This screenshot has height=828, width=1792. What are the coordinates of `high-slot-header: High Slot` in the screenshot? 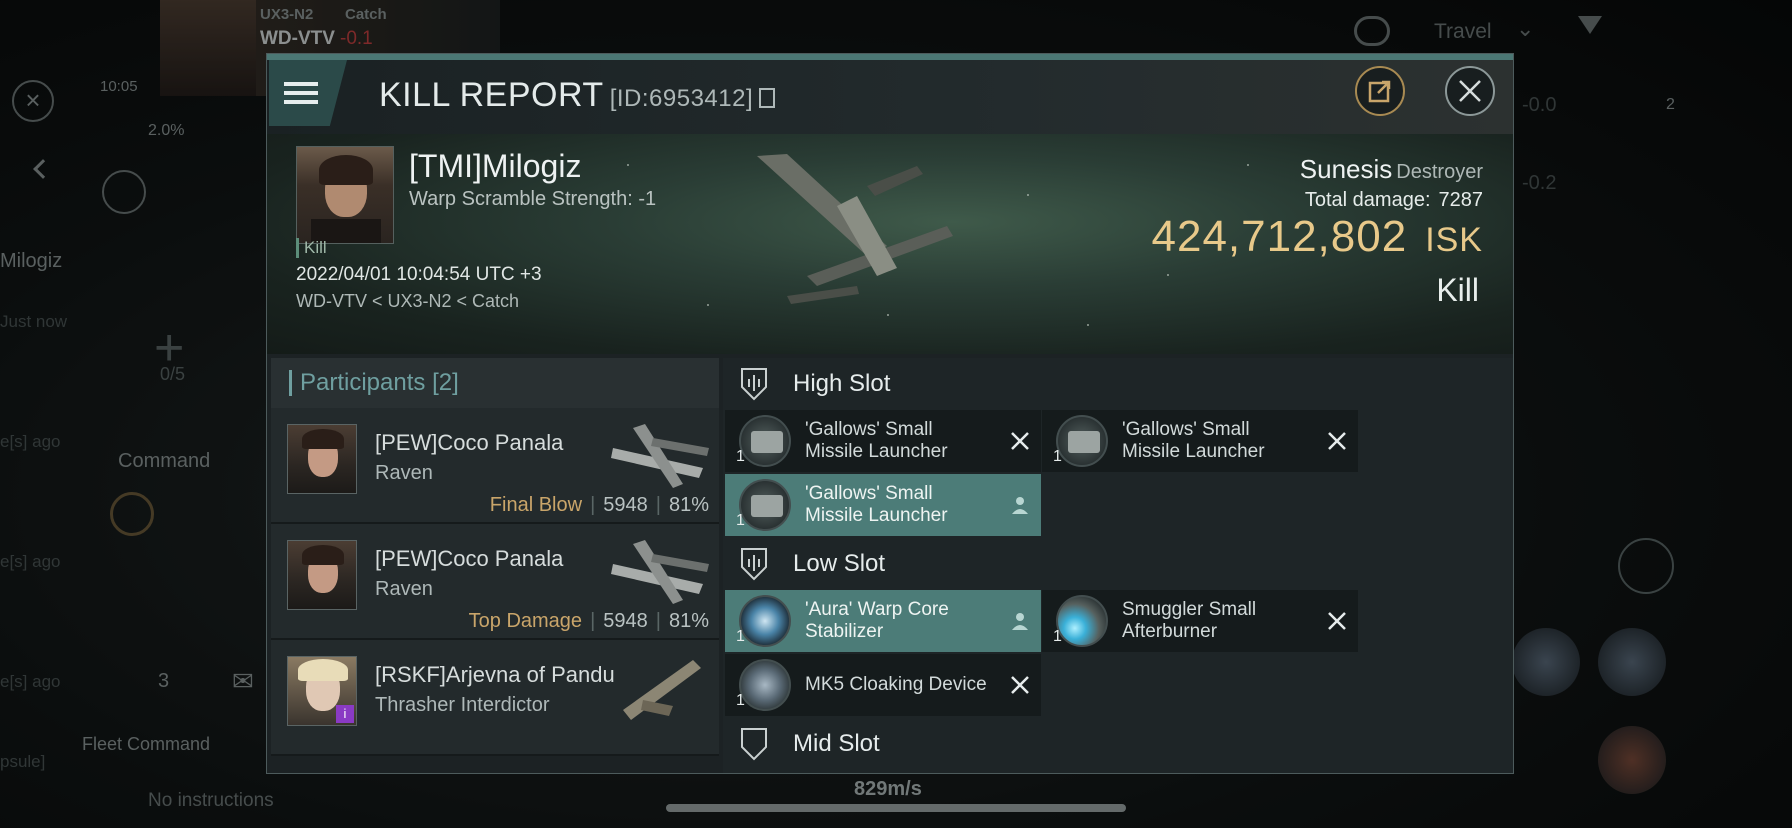 It's located at (1118, 384).